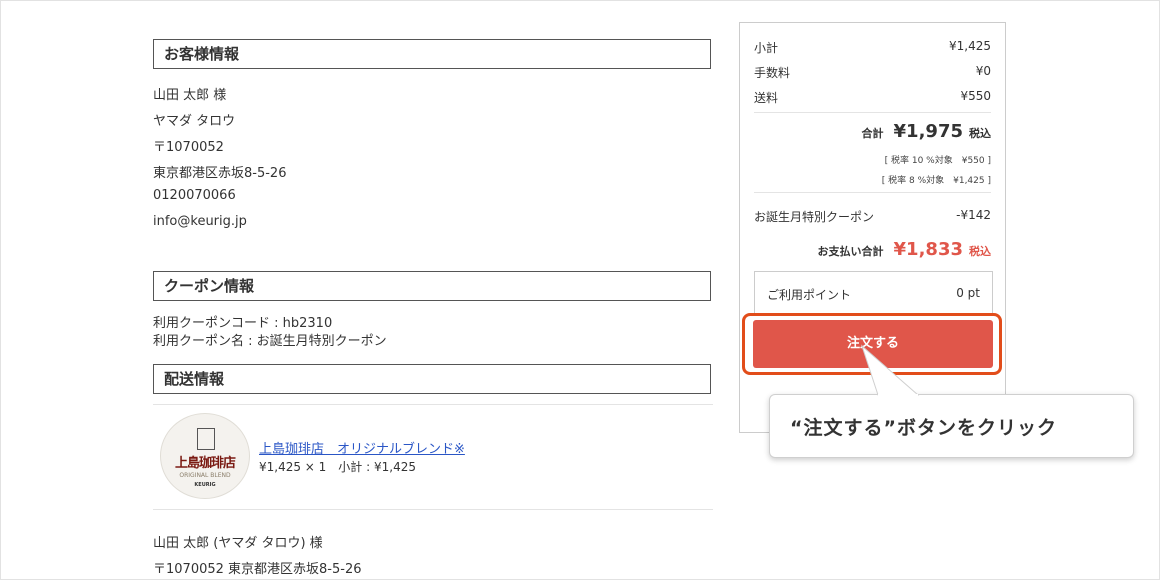 The width and height of the screenshot is (1160, 580). What do you see at coordinates (980, 251) in the screenshot?
I see `payment-tax-note: 税込` at bounding box center [980, 251].